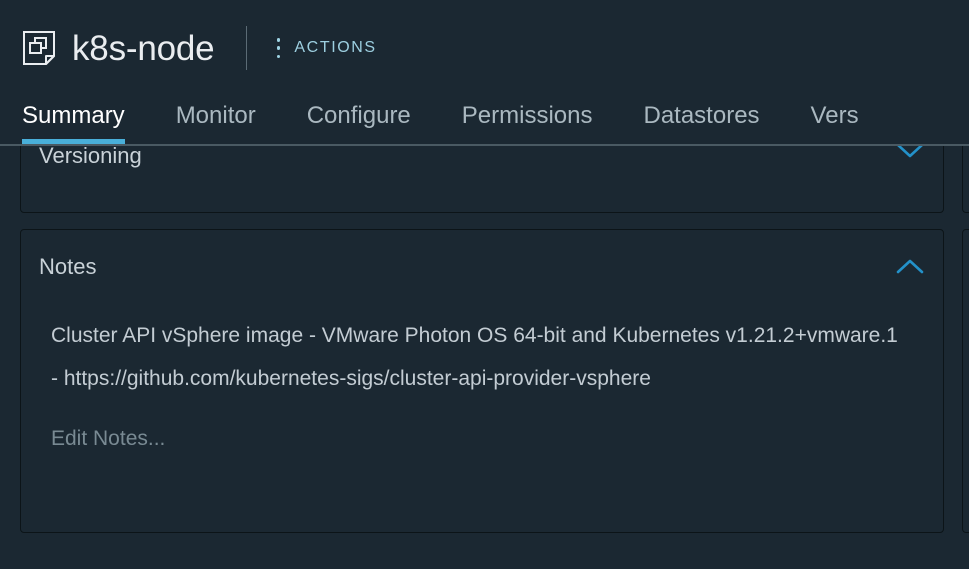 This screenshot has height=569, width=969. What do you see at coordinates (965, 179) in the screenshot?
I see `panel-right-top` at bounding box center [965, 179].